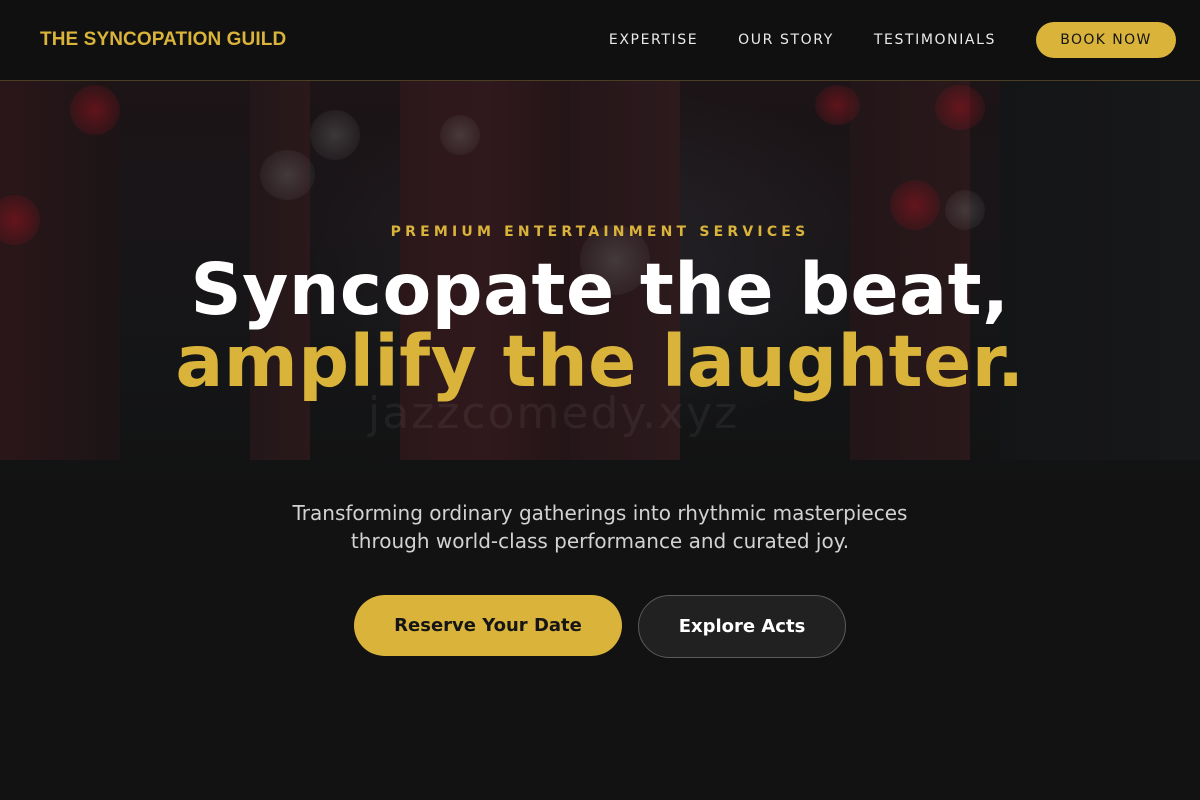 Image resolution: width=1200 pixels, height=800 pixels. Describe the element at coordinates (600, 361) in the screenshot. I see `headline-accent-line: amplify the laughter.` at that location.